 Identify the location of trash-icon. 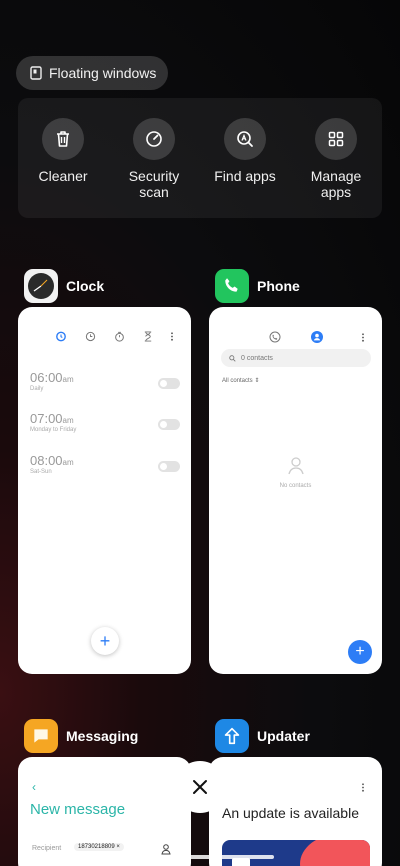
(63, 139).